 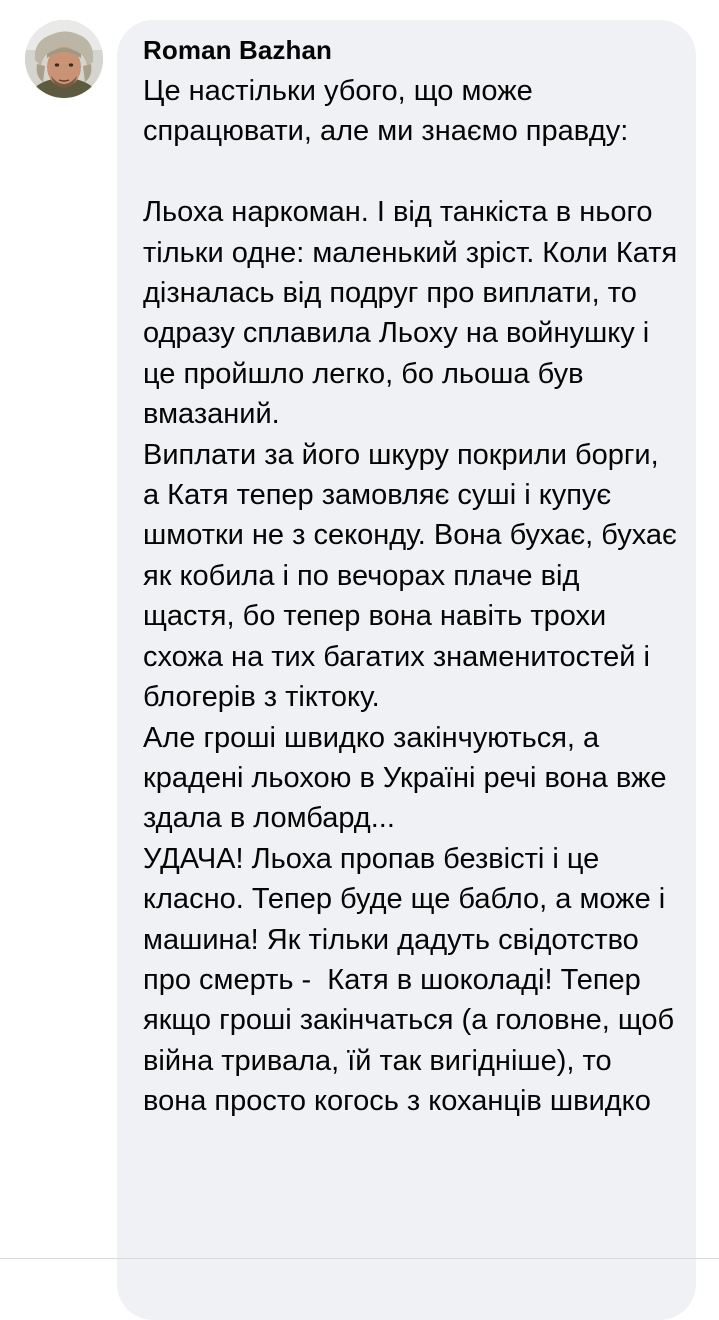 I want to click on bottom-divider, so click(x=359, y=1258).